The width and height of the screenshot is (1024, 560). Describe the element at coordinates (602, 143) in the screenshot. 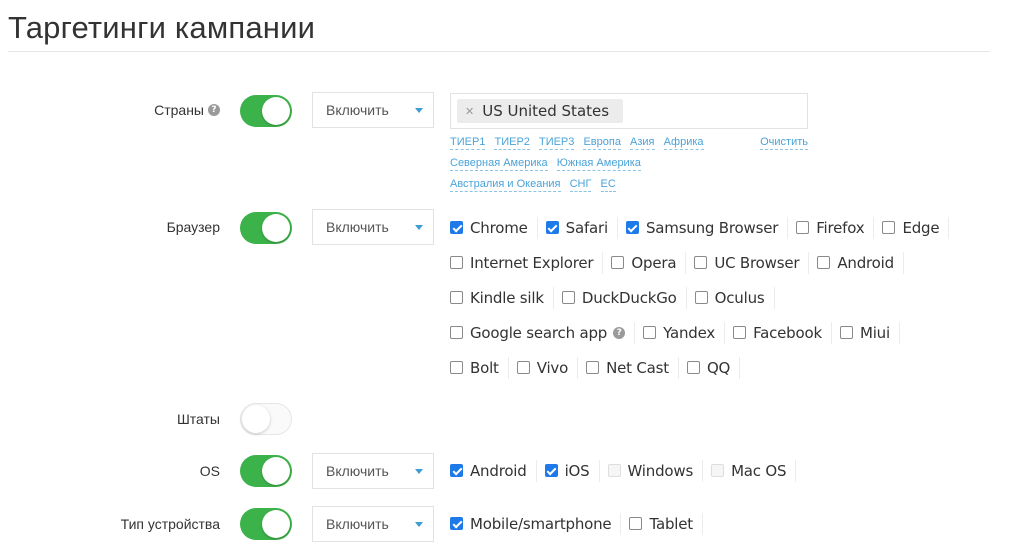

I see `quick-link-europe: Европа` at that location.